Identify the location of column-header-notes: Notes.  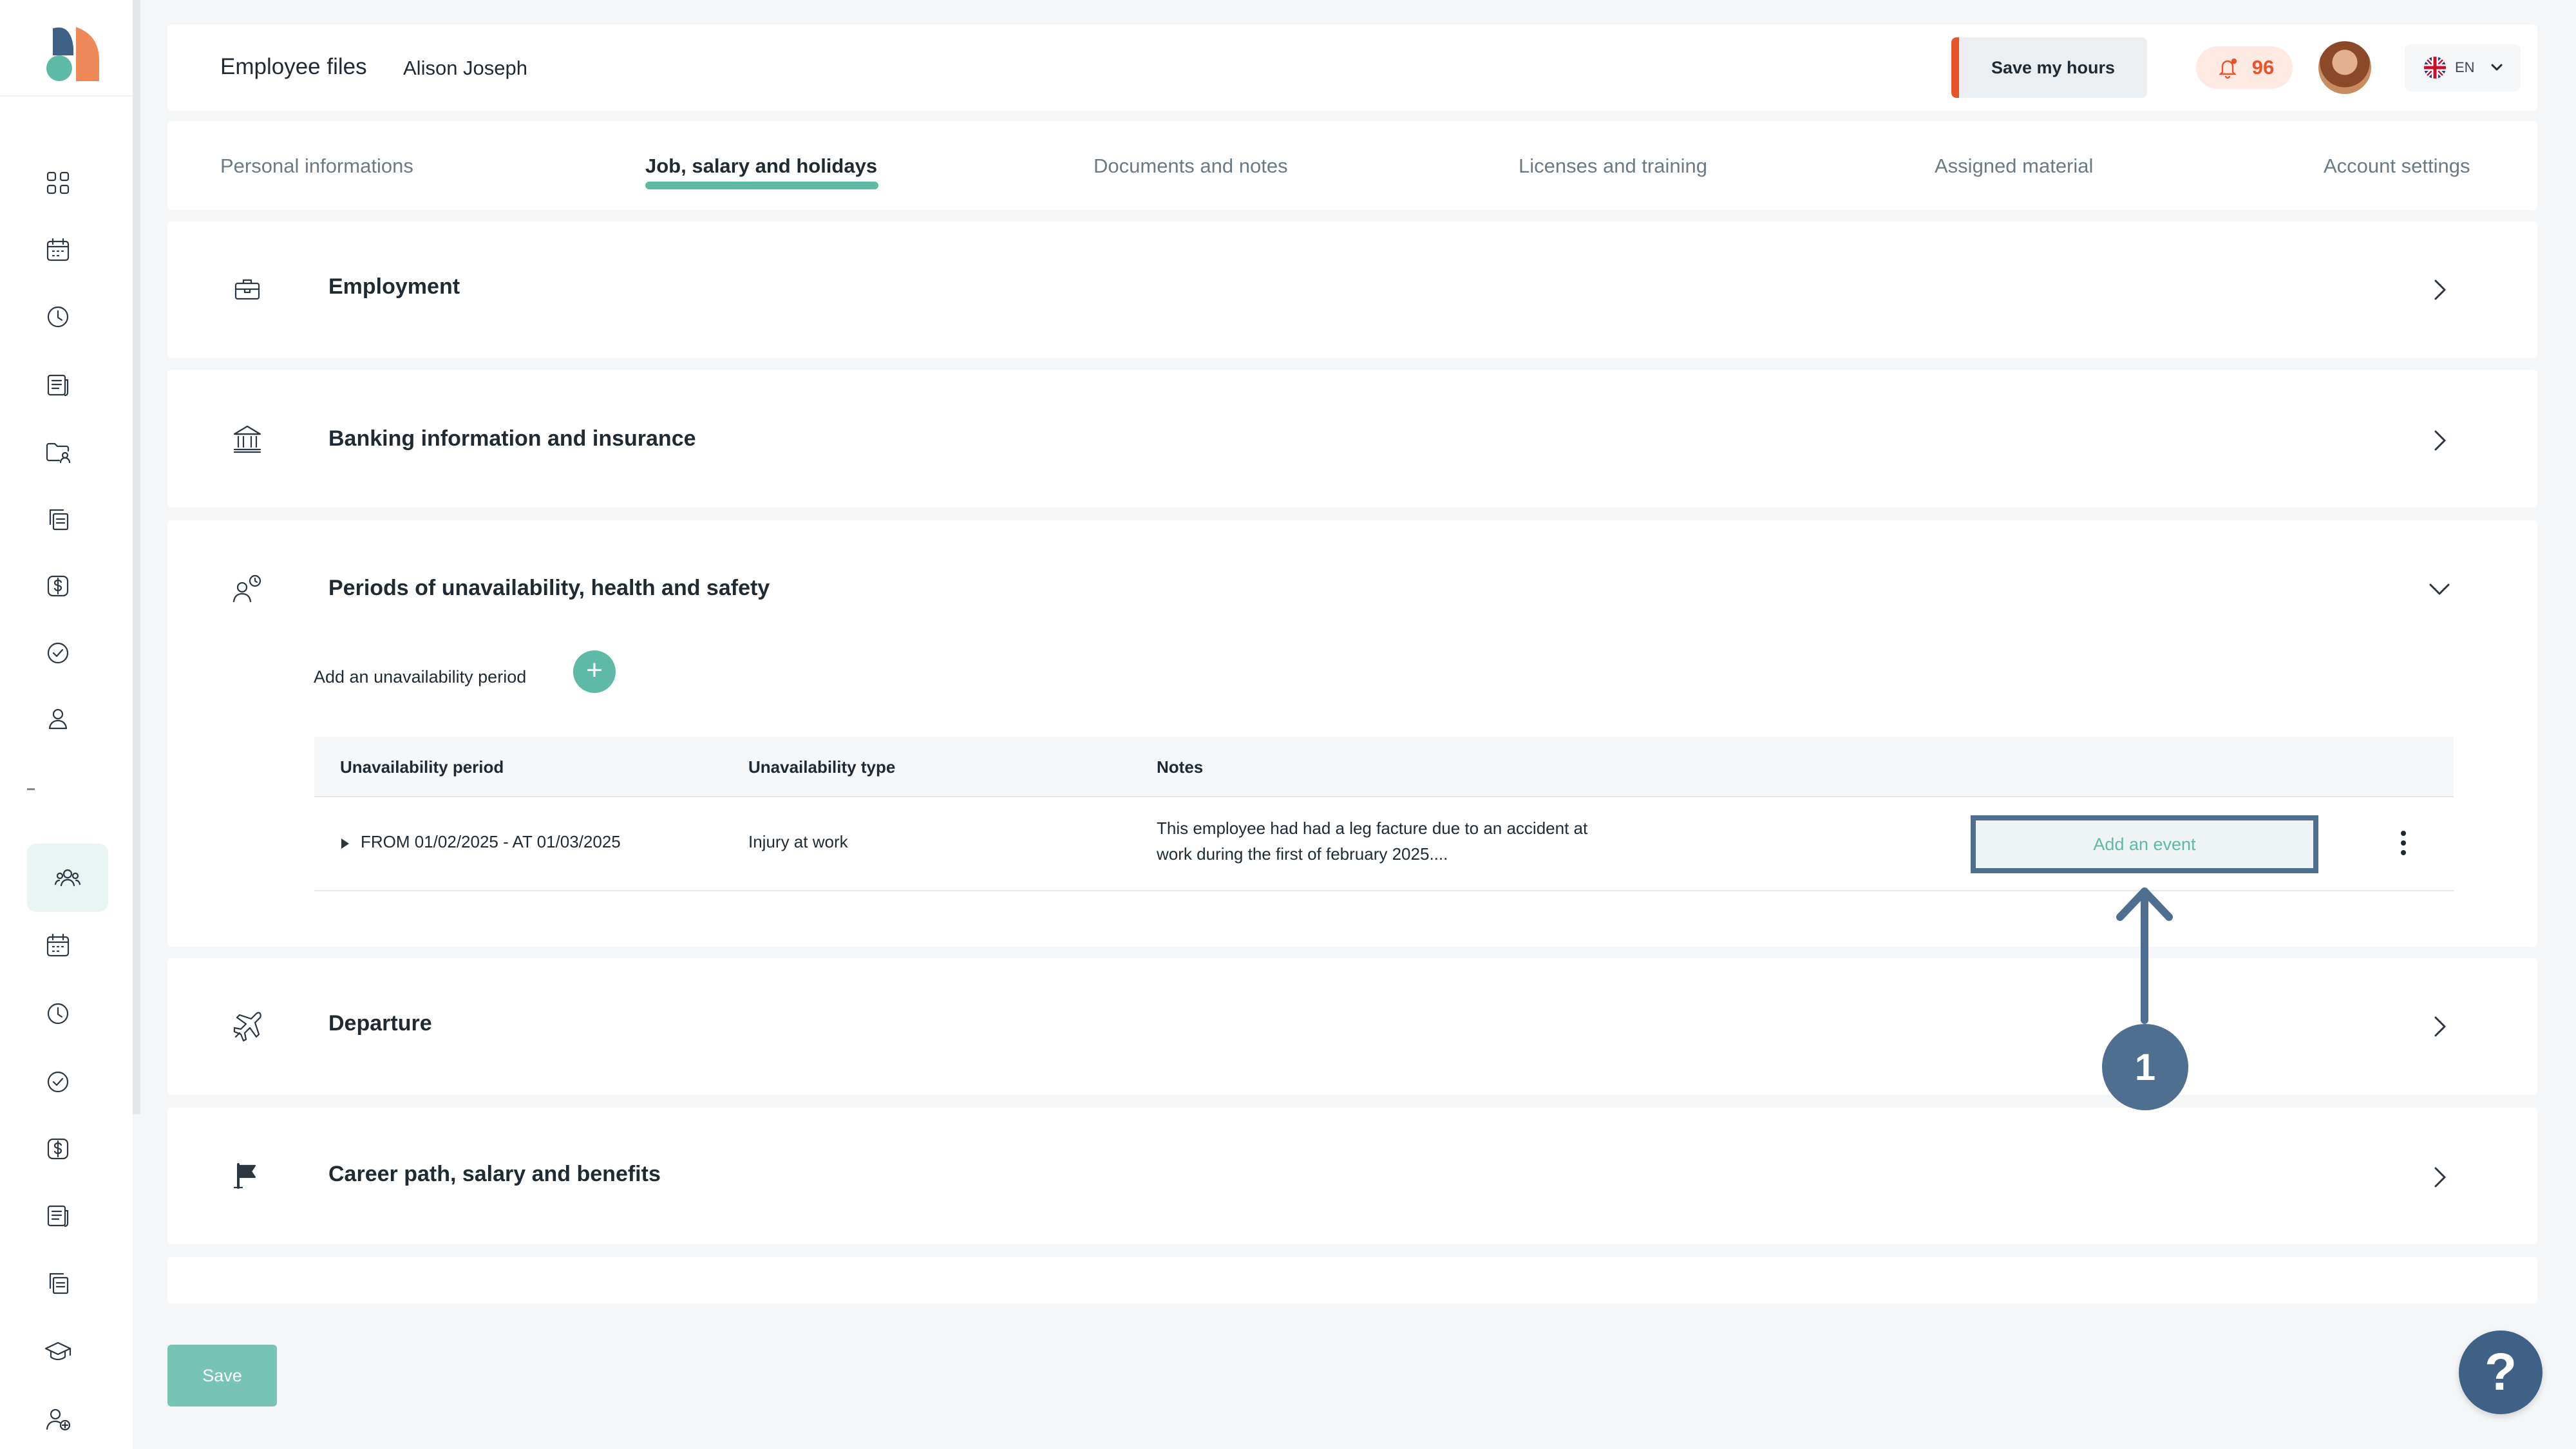
(1180, 767).